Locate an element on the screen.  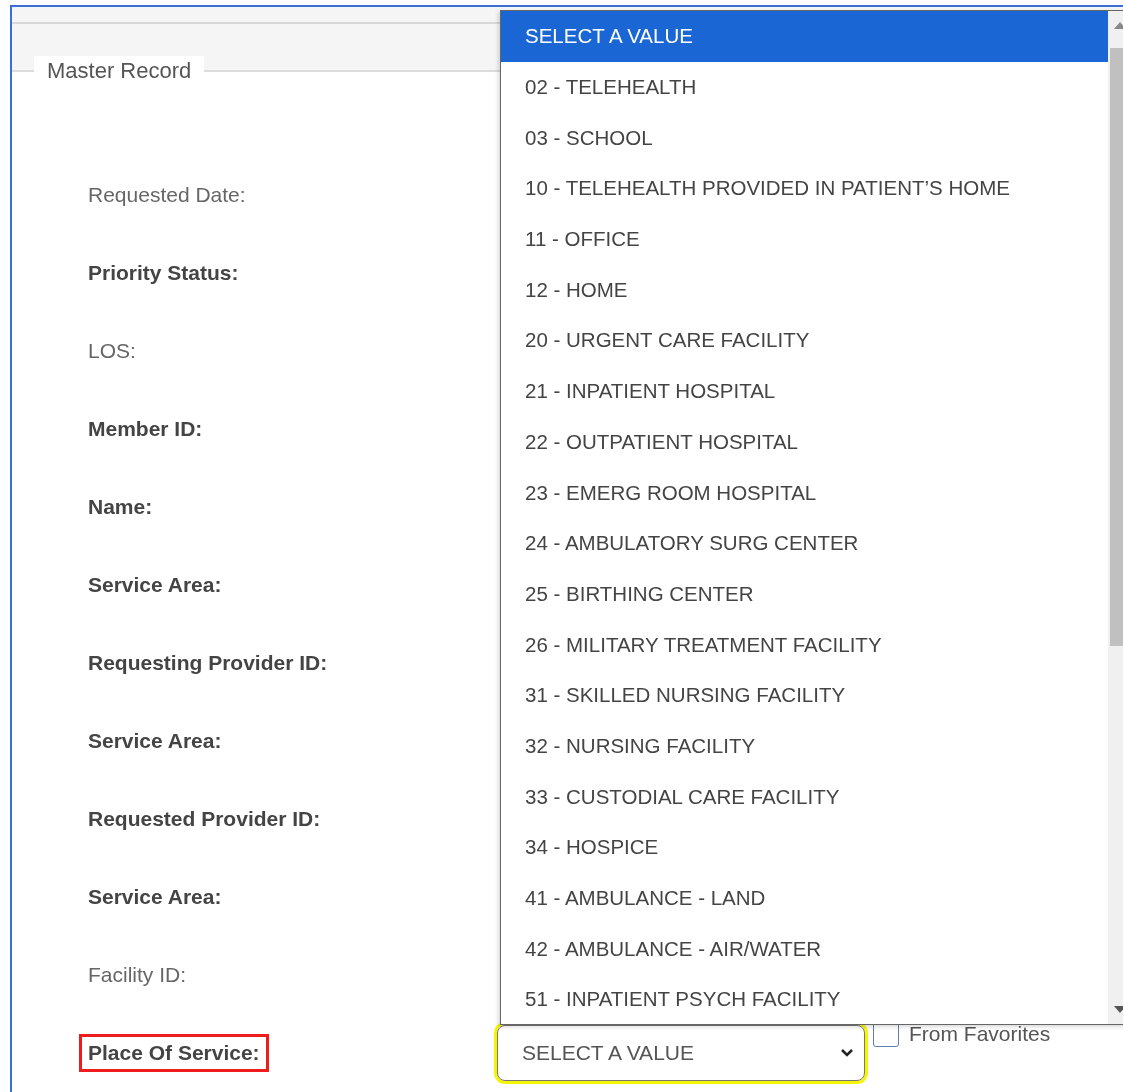
dropdown-option: 51 - INPATIENT PSYCH FACILITY is located at coordinates (804, 999).